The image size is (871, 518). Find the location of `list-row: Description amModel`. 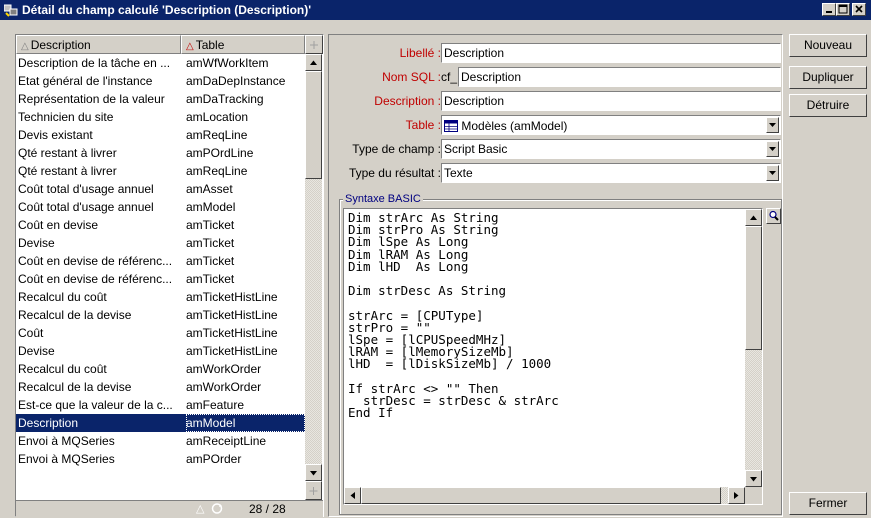

list-row: Description amModel is located at coordinates (160, 423).